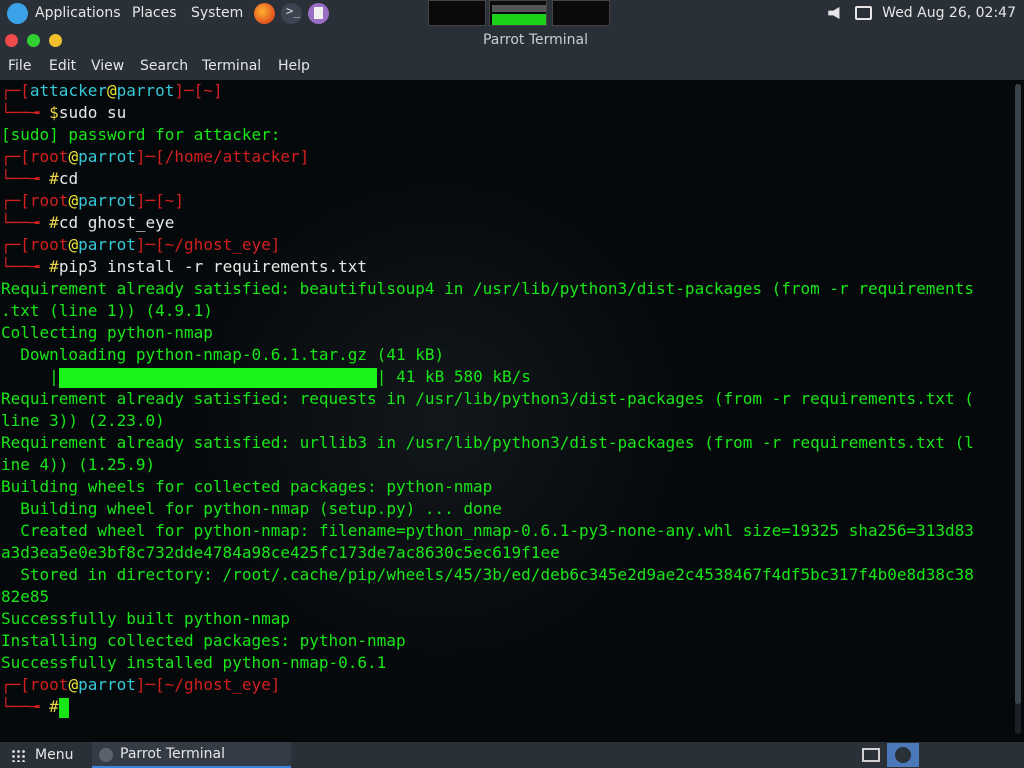 The image size is (1024, 768). I want to click on places-menu: Places, so click(154, 13).